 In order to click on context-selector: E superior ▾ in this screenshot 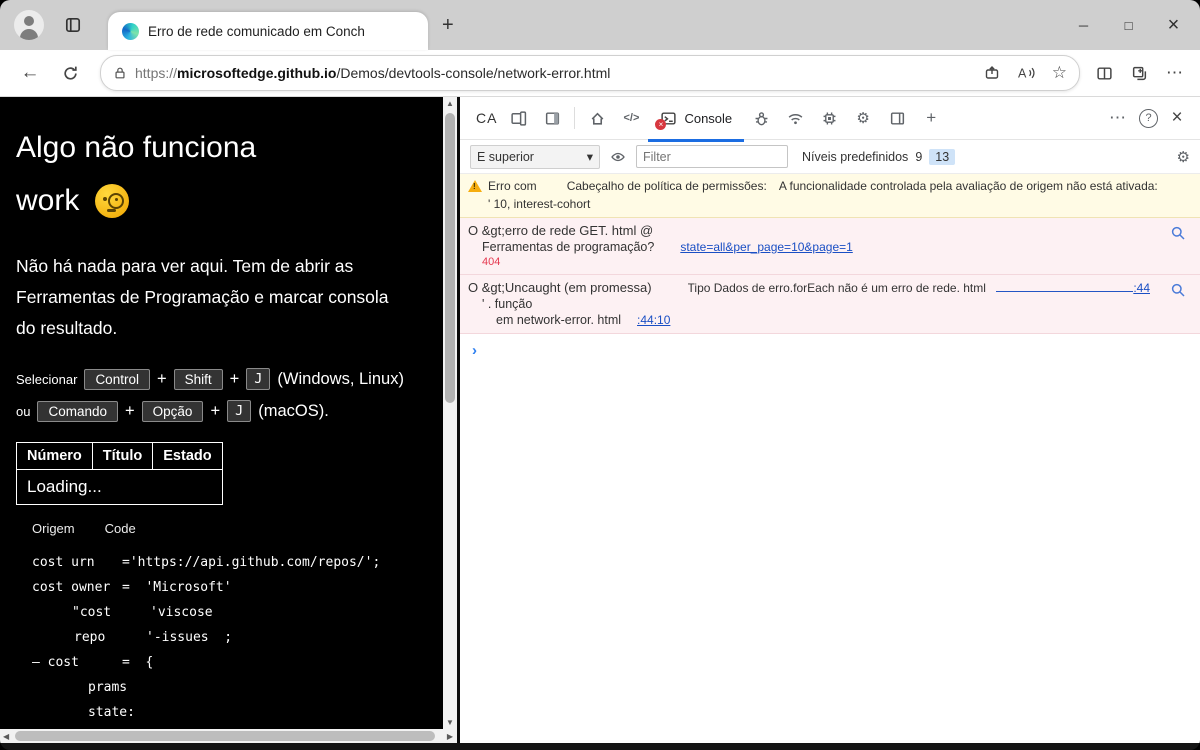, I will do `click(535, 156)`.